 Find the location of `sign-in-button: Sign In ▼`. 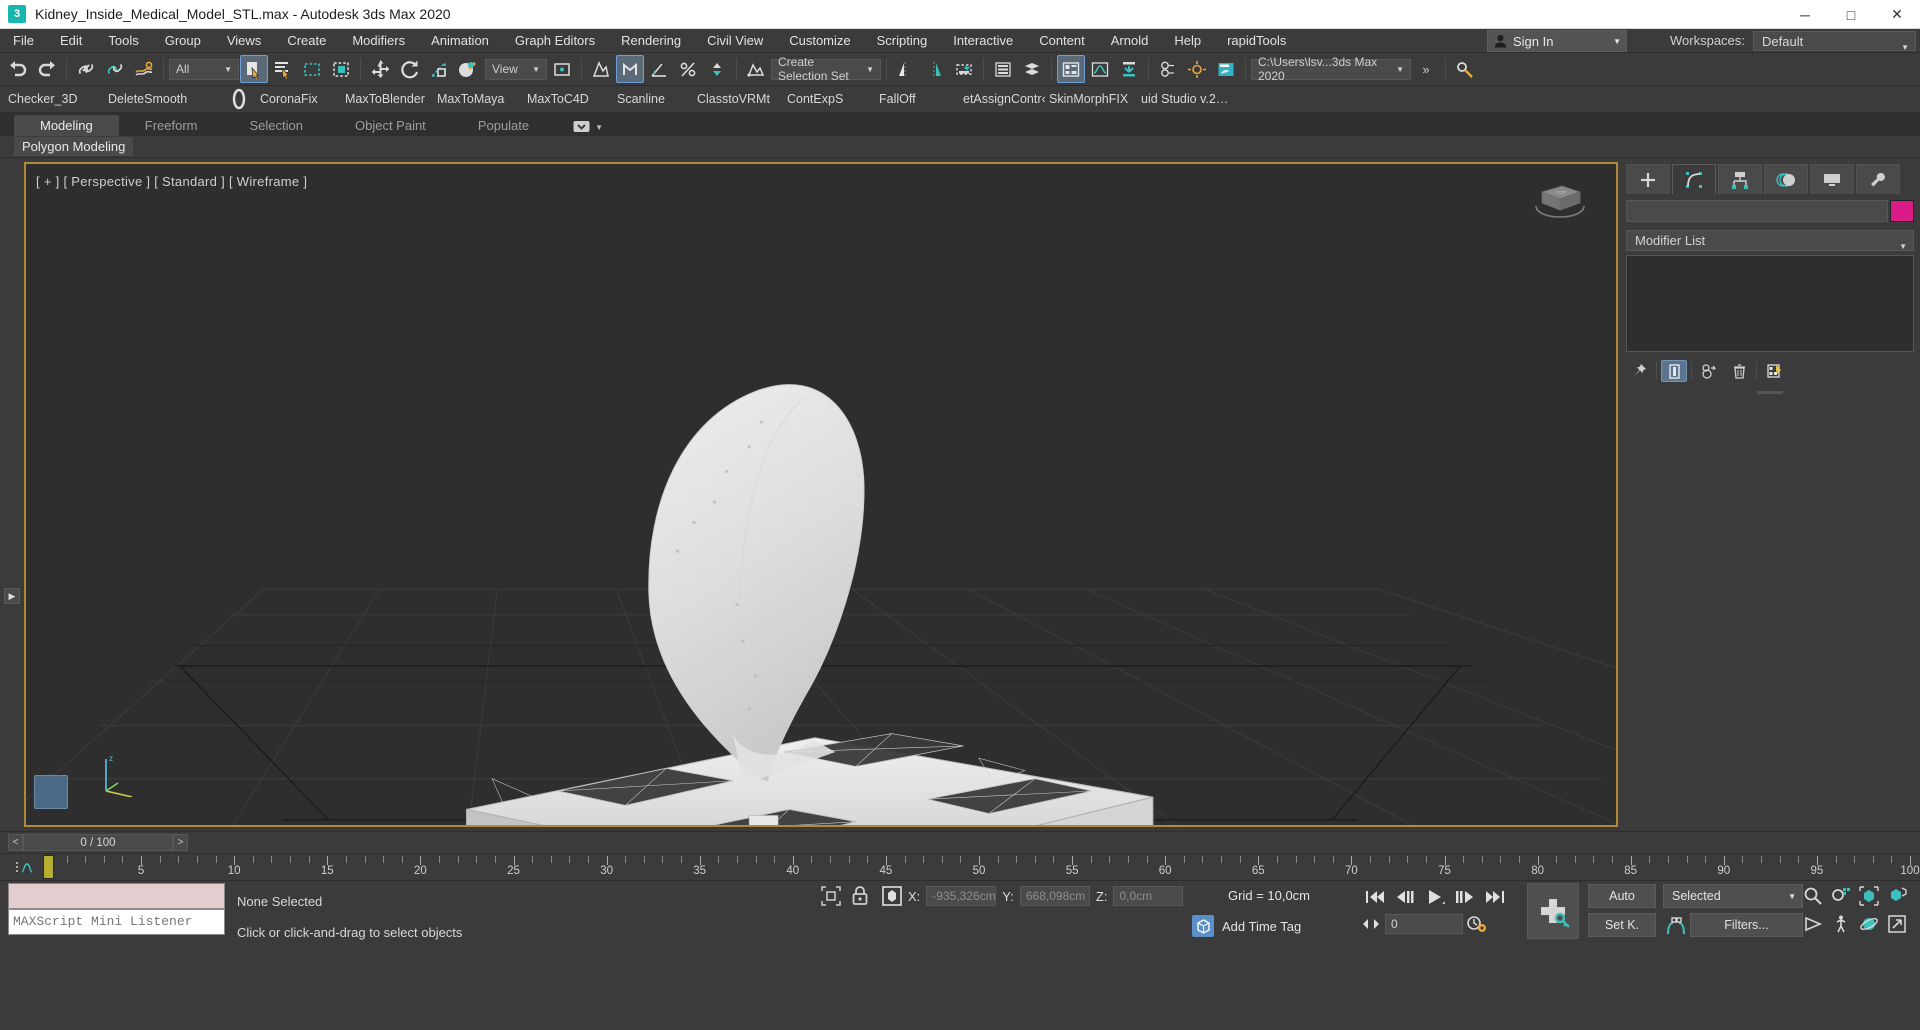

sign-in-button: Sign In ▼ is located at coordinates (1557, 41).